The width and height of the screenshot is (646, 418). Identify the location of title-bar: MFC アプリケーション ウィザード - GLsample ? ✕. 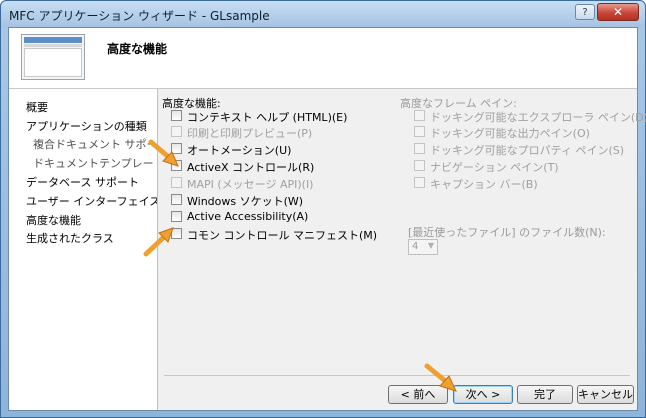
(323, 14).